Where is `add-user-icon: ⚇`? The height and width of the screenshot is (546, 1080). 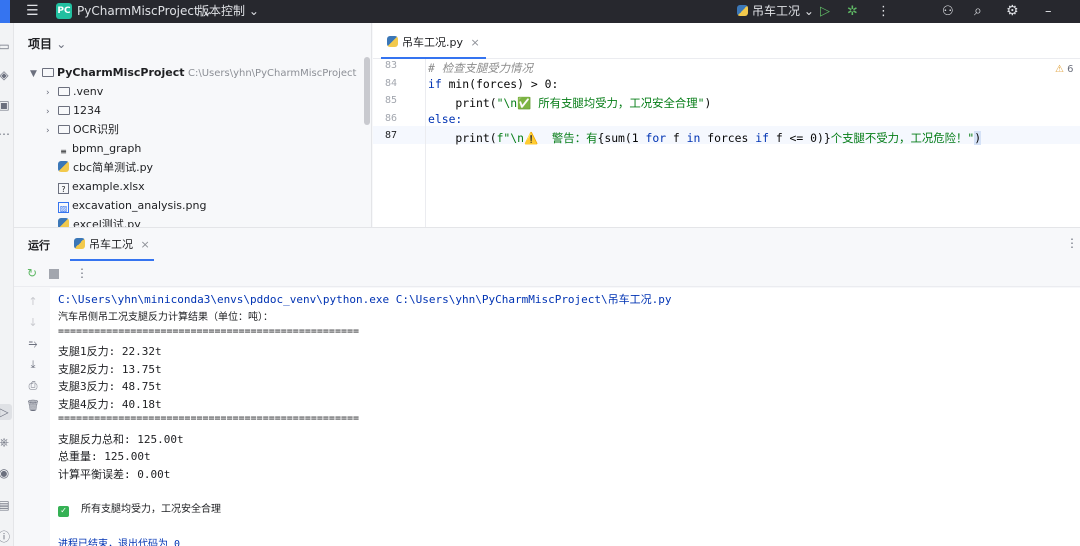
add-user-icon: ⚇ is located at coordinates (948, 11).